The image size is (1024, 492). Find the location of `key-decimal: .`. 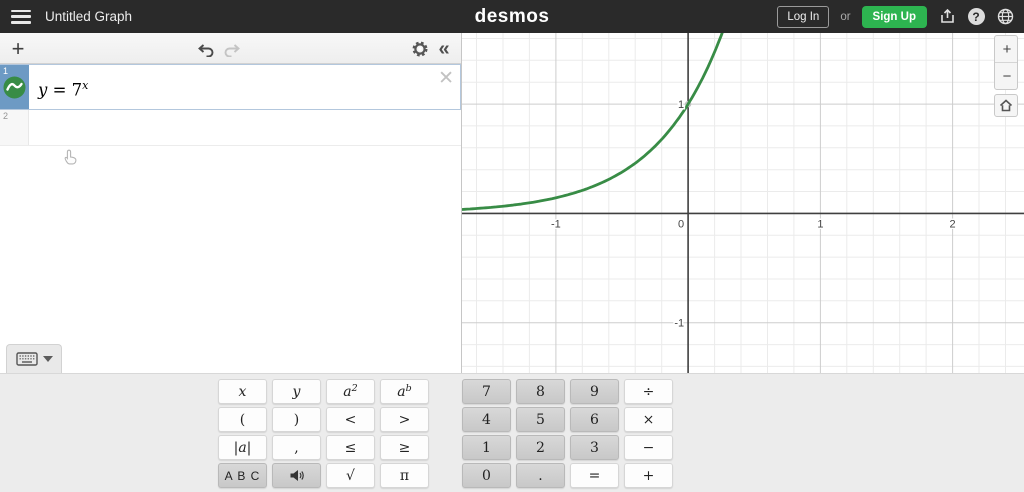

key-decimal: . is located at coordinates (540, 475).